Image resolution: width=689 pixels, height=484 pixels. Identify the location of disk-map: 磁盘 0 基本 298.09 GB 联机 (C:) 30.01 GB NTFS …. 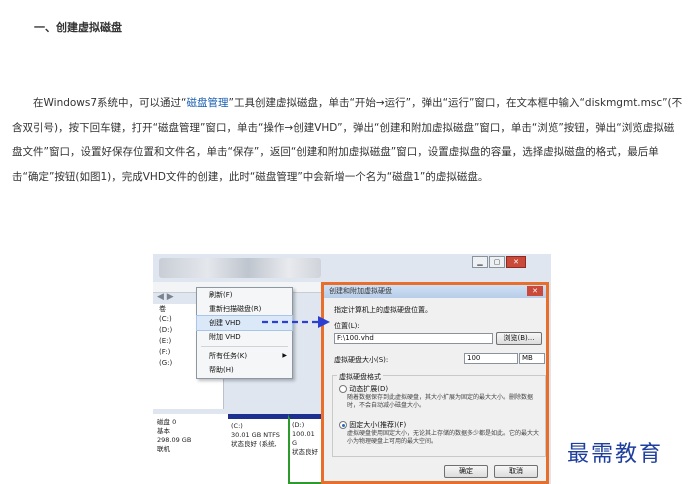
(238, 449).